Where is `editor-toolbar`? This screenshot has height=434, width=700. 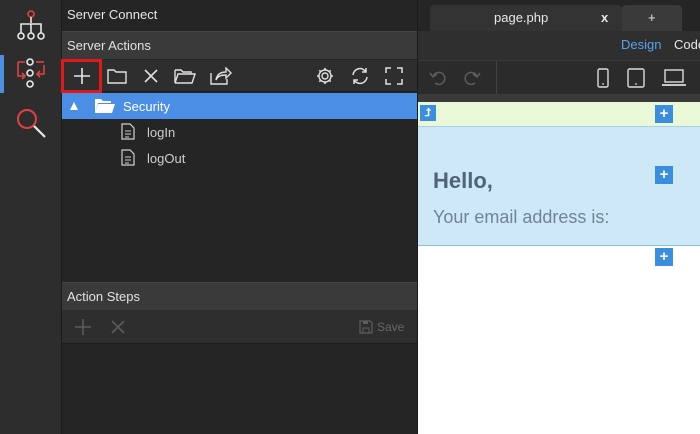
editor-toolbar is located at coordinates (559, 77).